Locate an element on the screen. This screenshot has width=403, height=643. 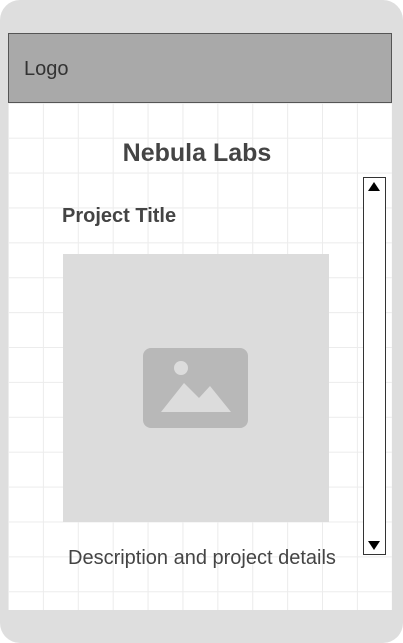
site-title: Nebula Labs is located at coordinates (197, 153).